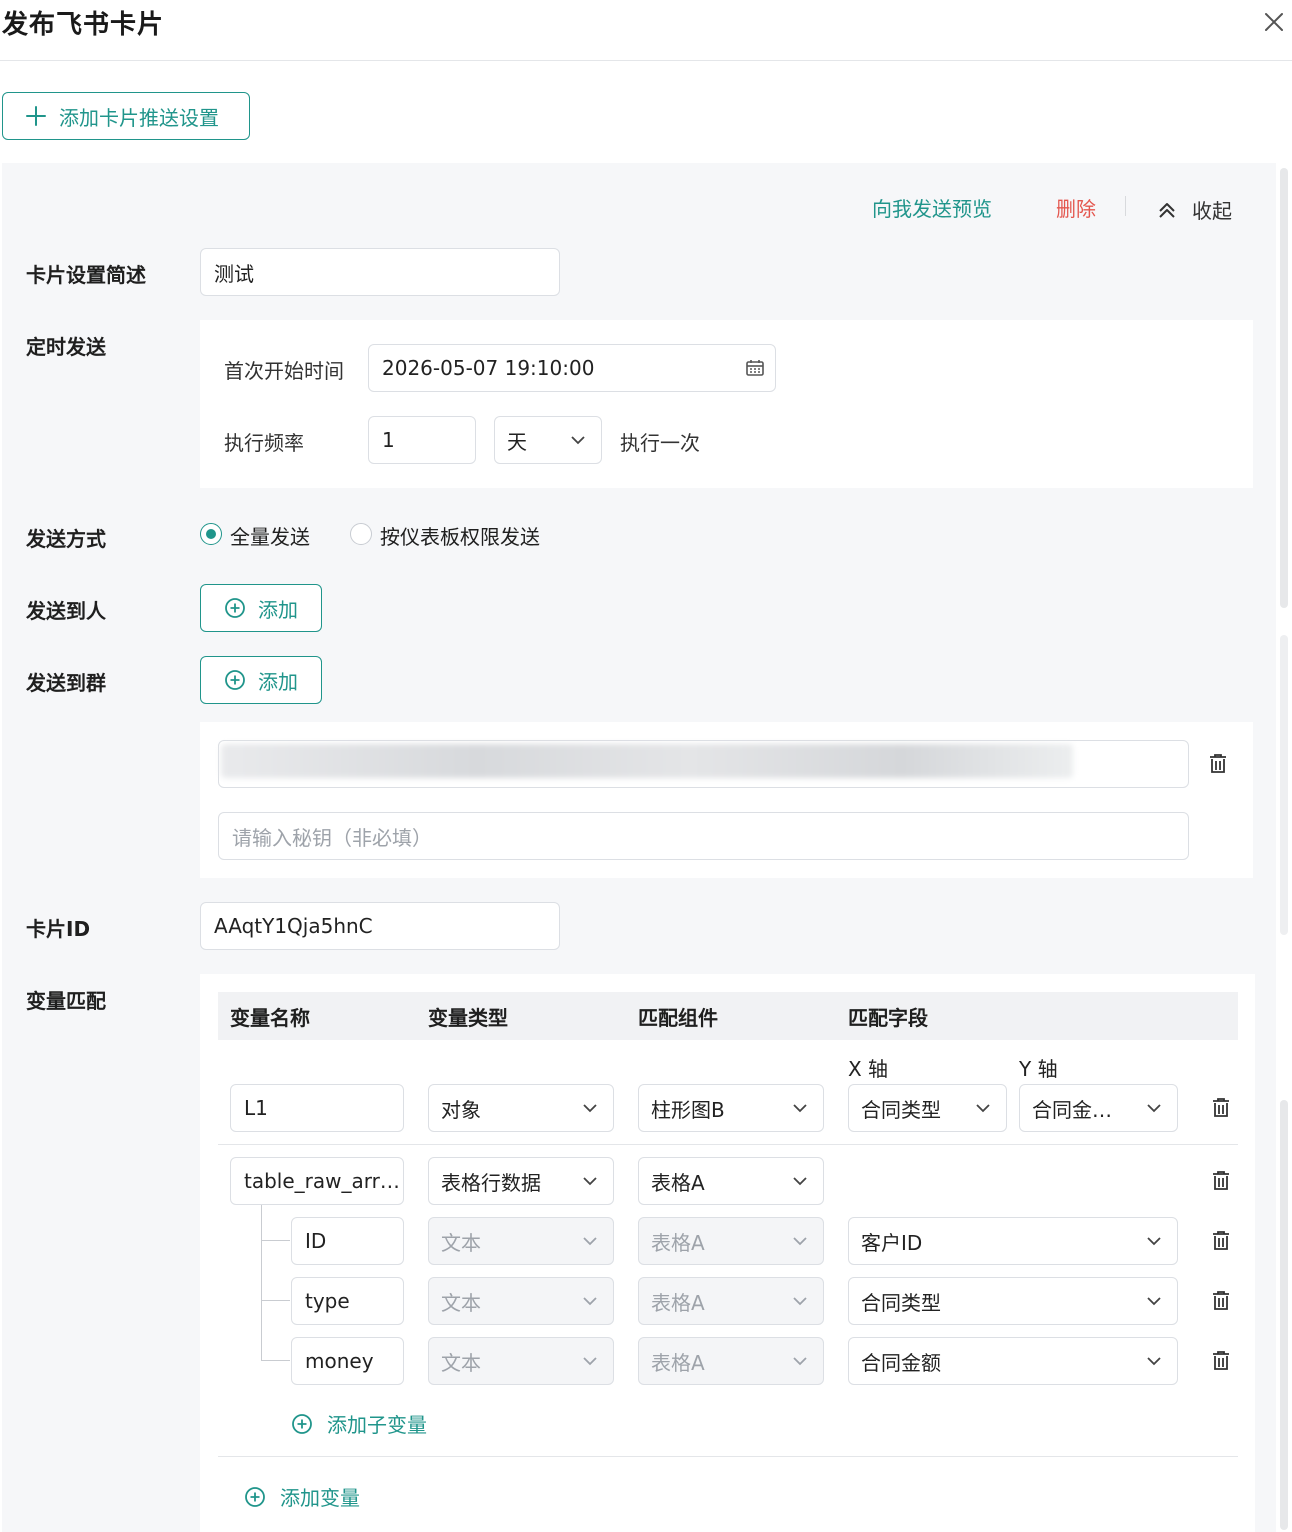 Image resolution: width=1292 pixels, height=1532 pixels. I want to click on delete-webhook-icon, so click(1218, 764).